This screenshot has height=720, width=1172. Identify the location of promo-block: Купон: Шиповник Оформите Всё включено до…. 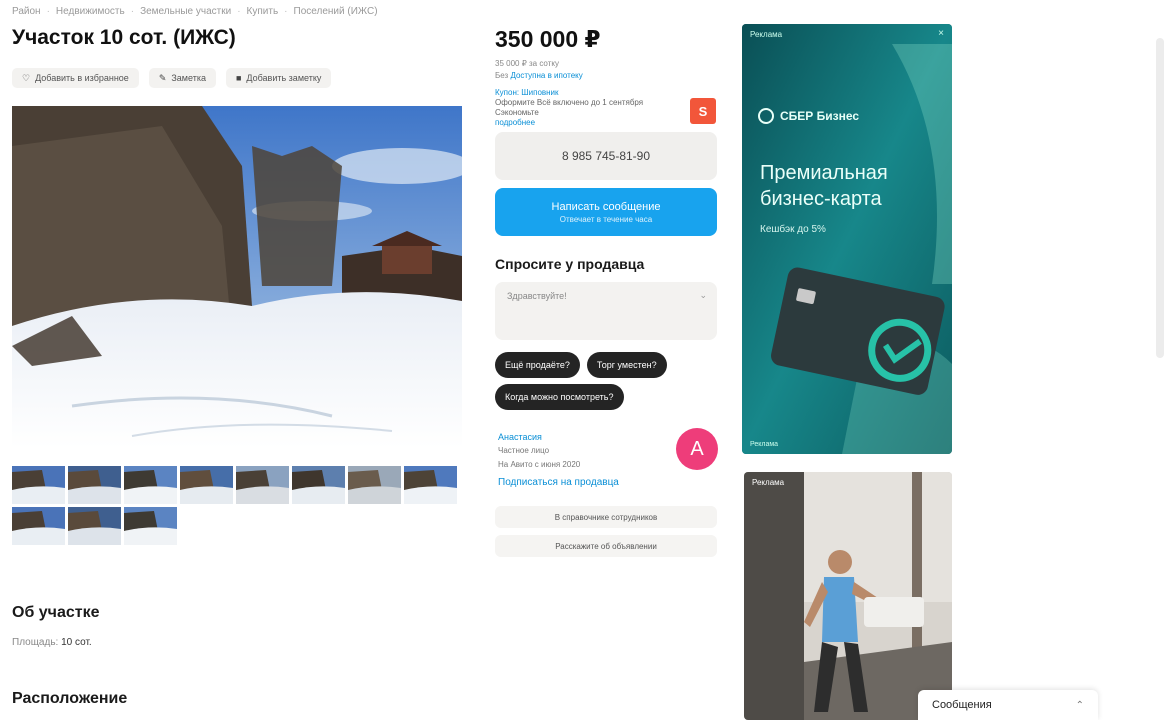
(590, 108).